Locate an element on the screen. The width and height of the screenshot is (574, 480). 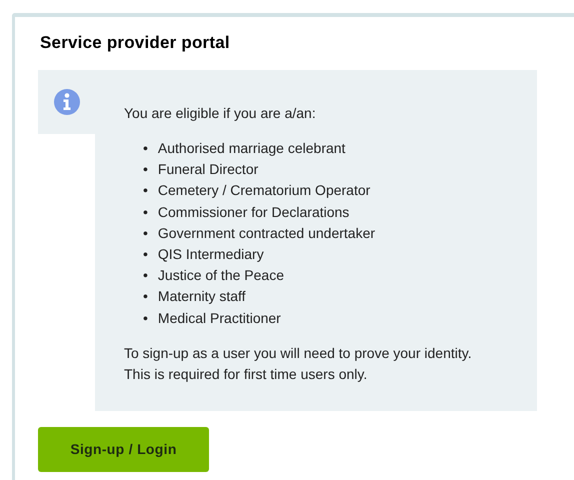
eligible-role-item: Funeral Director is located at coordinates (208, 170).